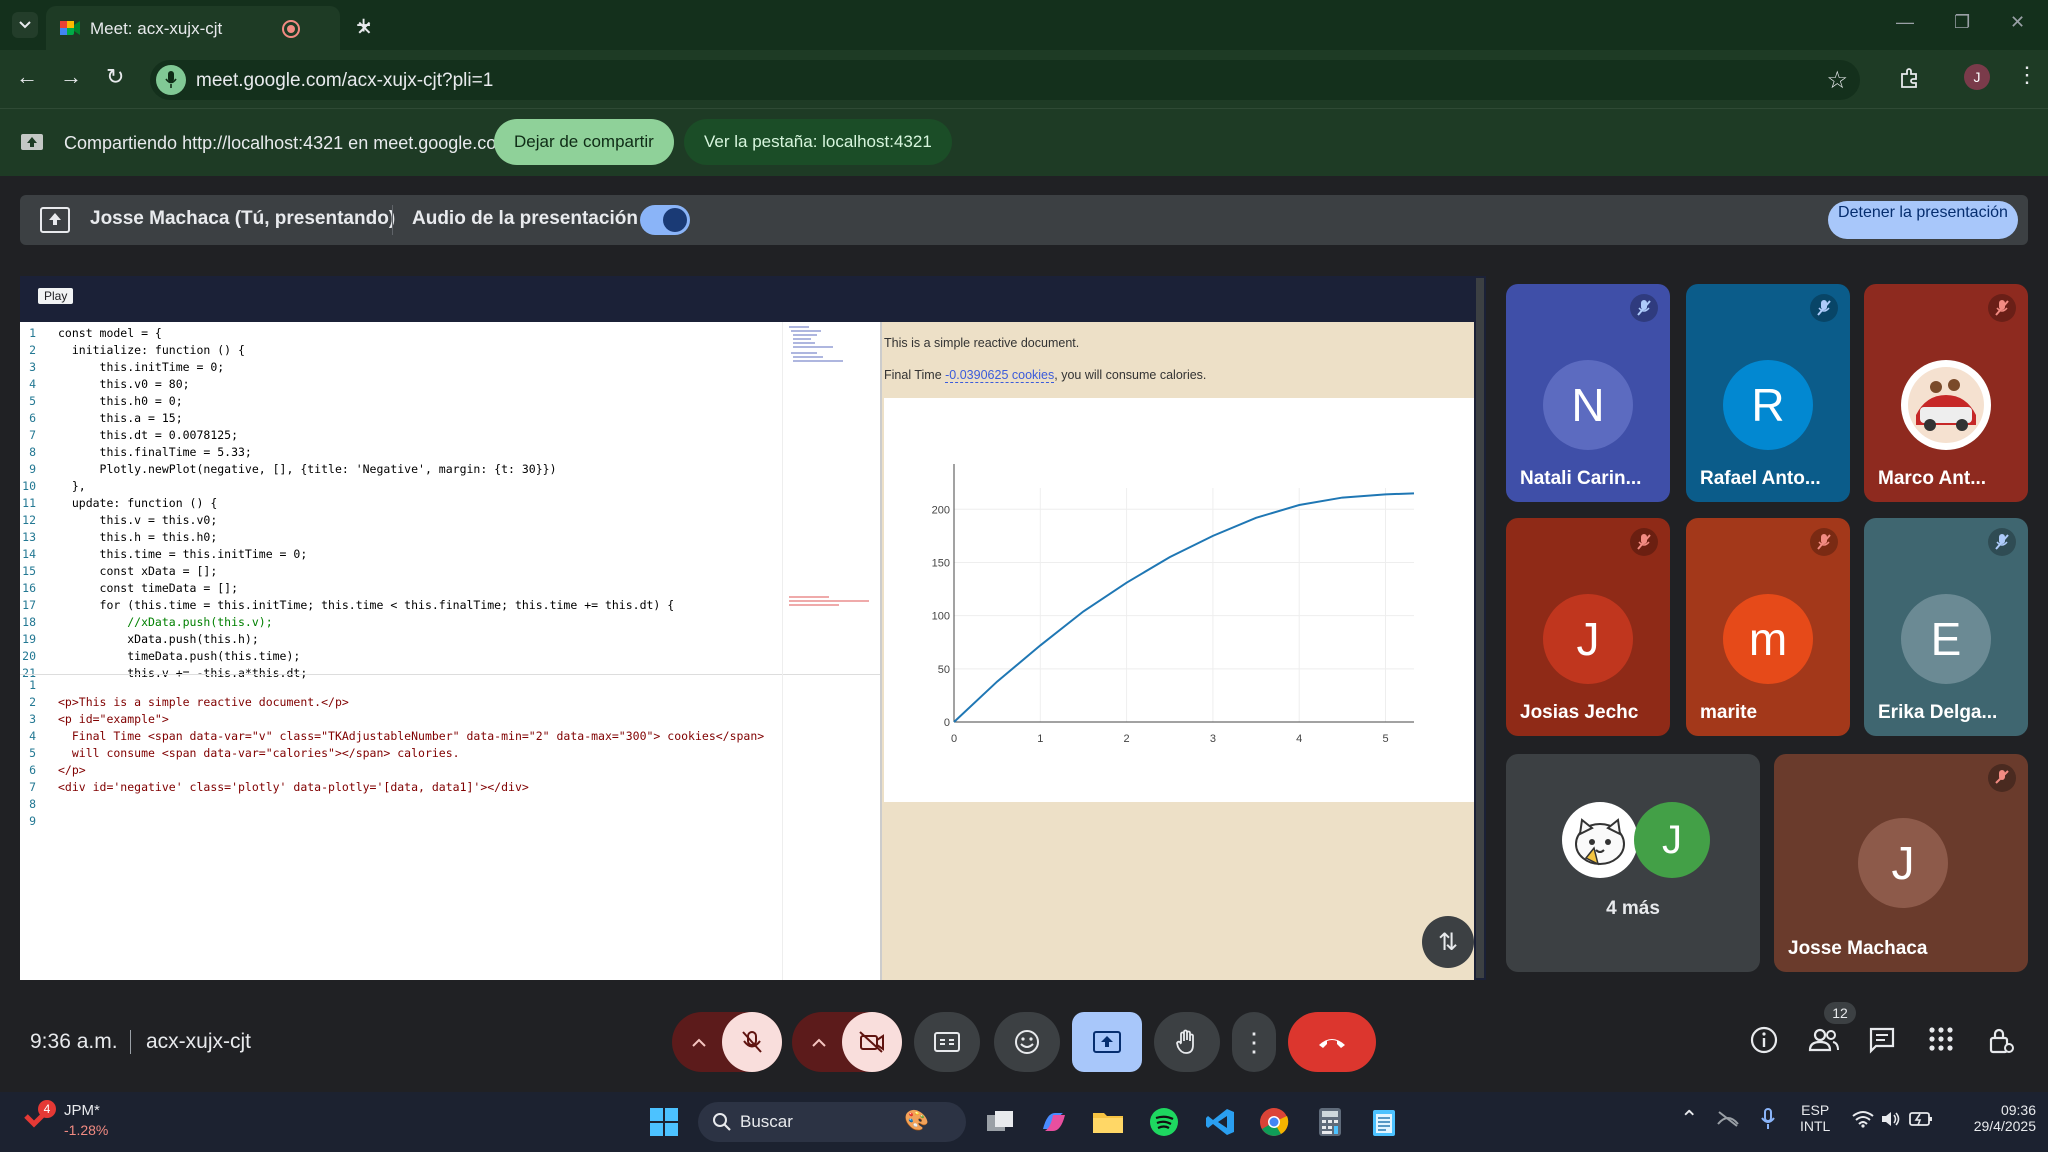 The width and height of the screenshot is (2048, 1152). Describe the element at coordinates (752, 1042) in the screenshot. I see `mic-toggle-button` at that location.